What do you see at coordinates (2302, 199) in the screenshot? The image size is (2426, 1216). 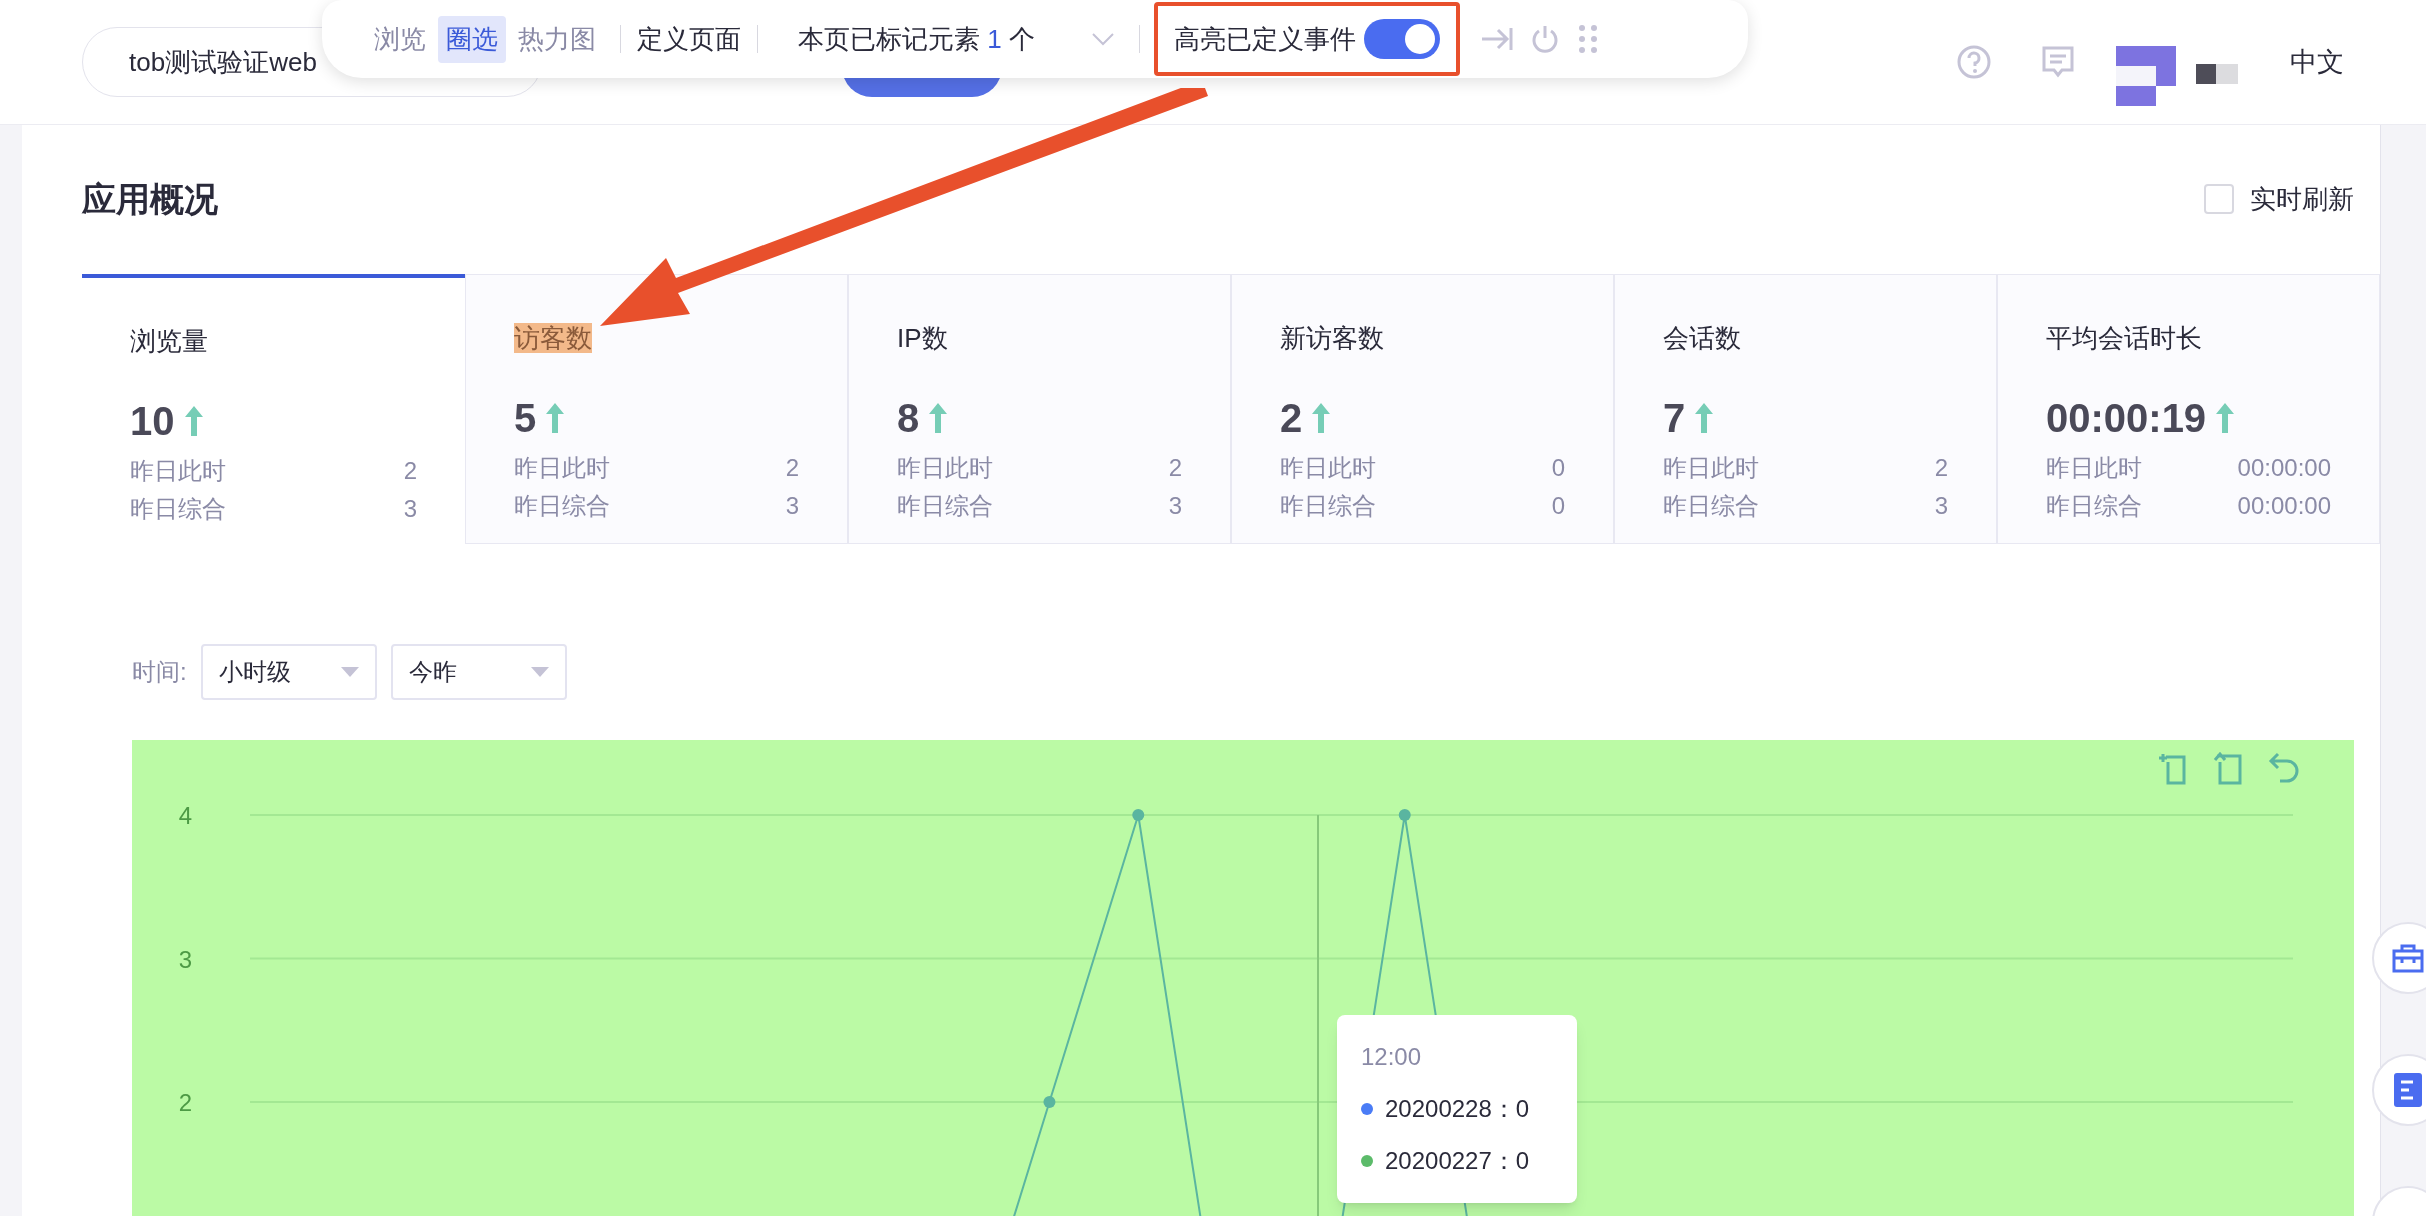 I see `realtime-label: 实时刷新` at bounding box center [2302, 199].